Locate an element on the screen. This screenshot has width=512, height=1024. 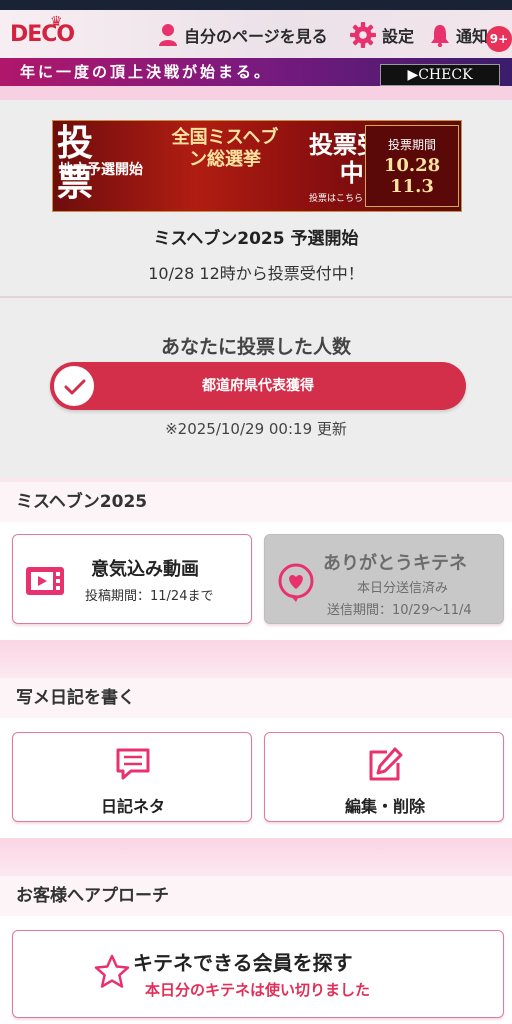
member-search-card: キテネできる会員を探す 本日分のキテネは使い切りました is located at coordinates (258, 974).